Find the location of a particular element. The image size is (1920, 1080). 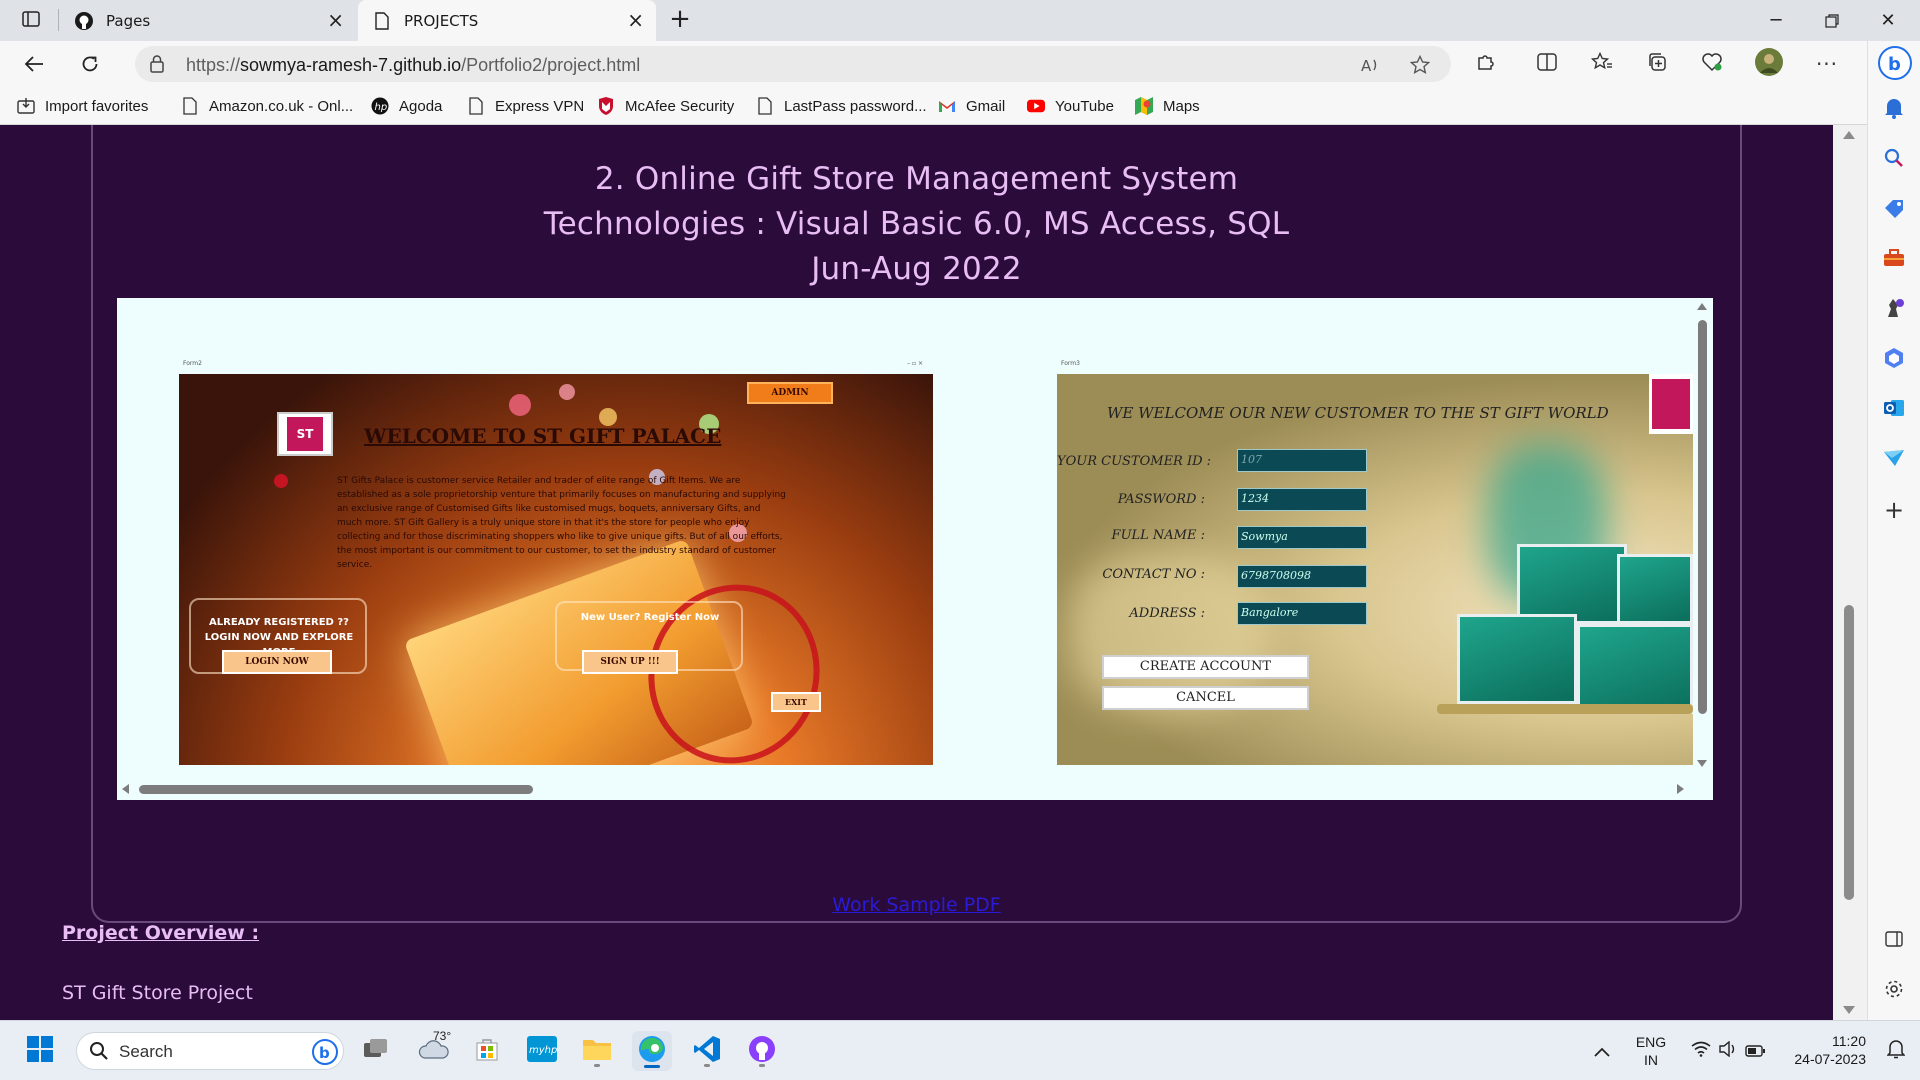

sidebar-hide-button is located at coordinates (1894, 941).